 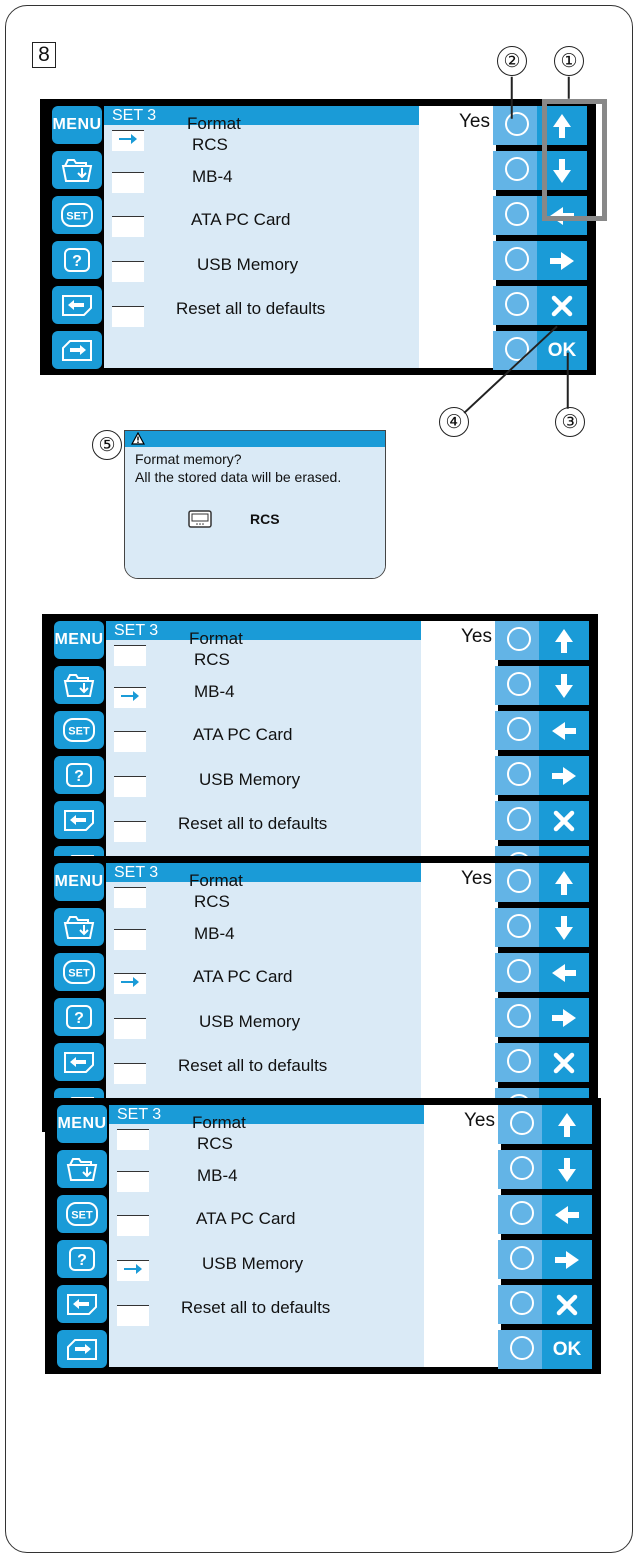 I want to click on left-arrow-icon, so click(x=564, y=730).